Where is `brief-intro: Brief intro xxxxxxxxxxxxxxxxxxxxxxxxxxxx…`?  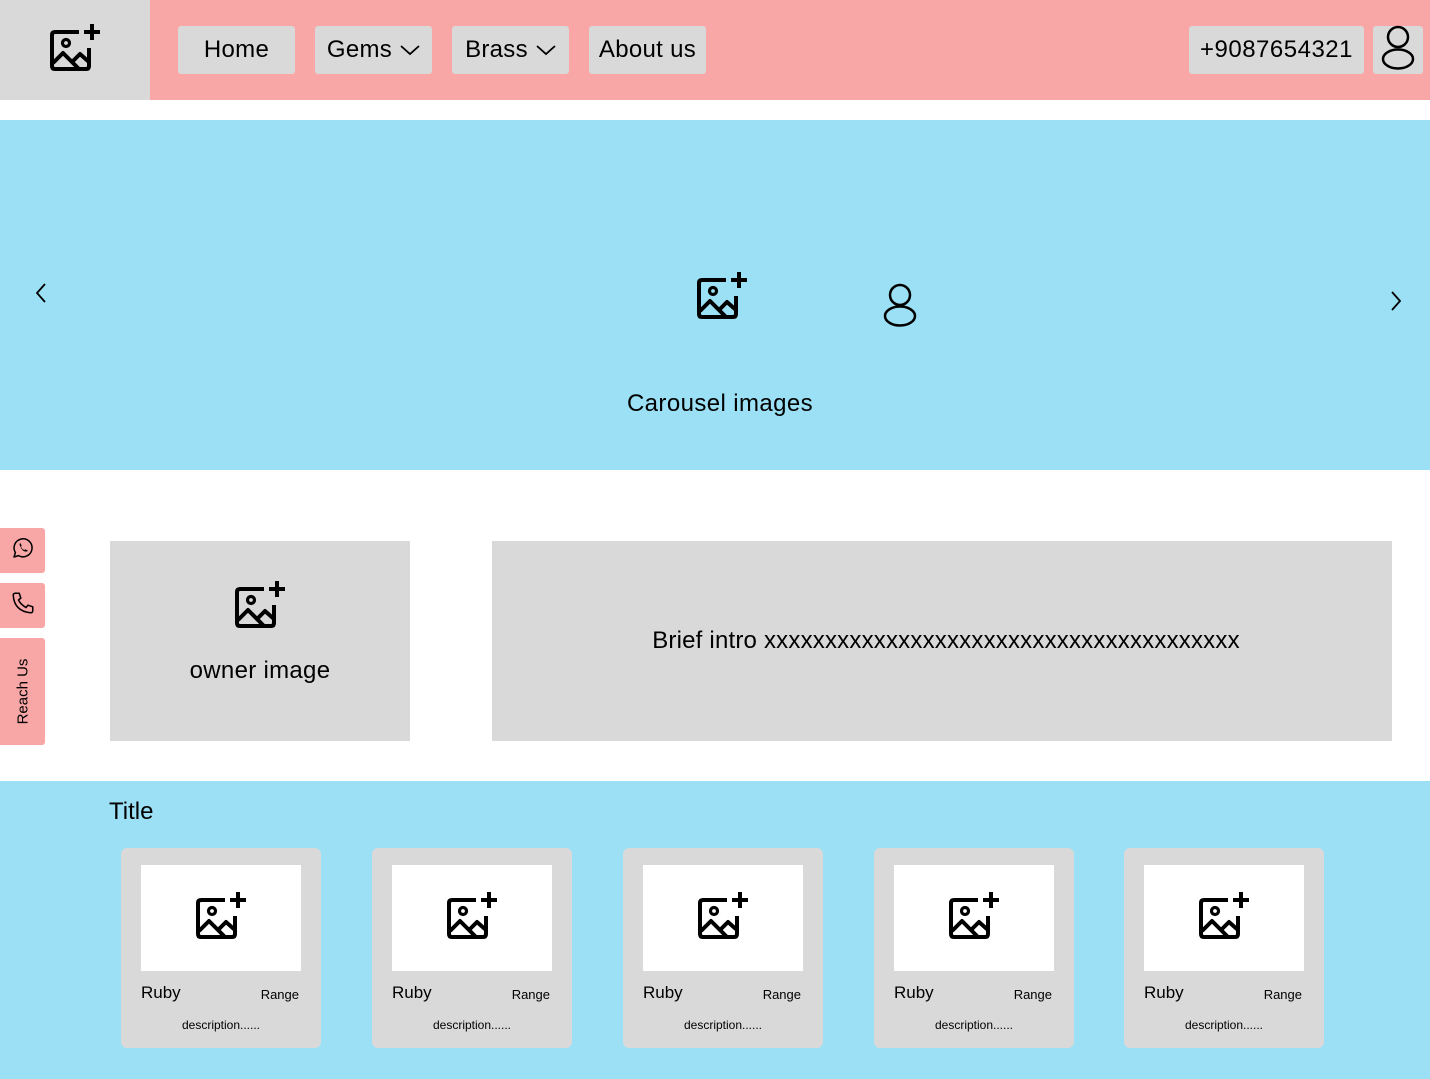
brief-intro: Brief intro xxxxxxxxxxxxxxxxxxxxxxxxxxxx… is located at coordinates (942, 641).